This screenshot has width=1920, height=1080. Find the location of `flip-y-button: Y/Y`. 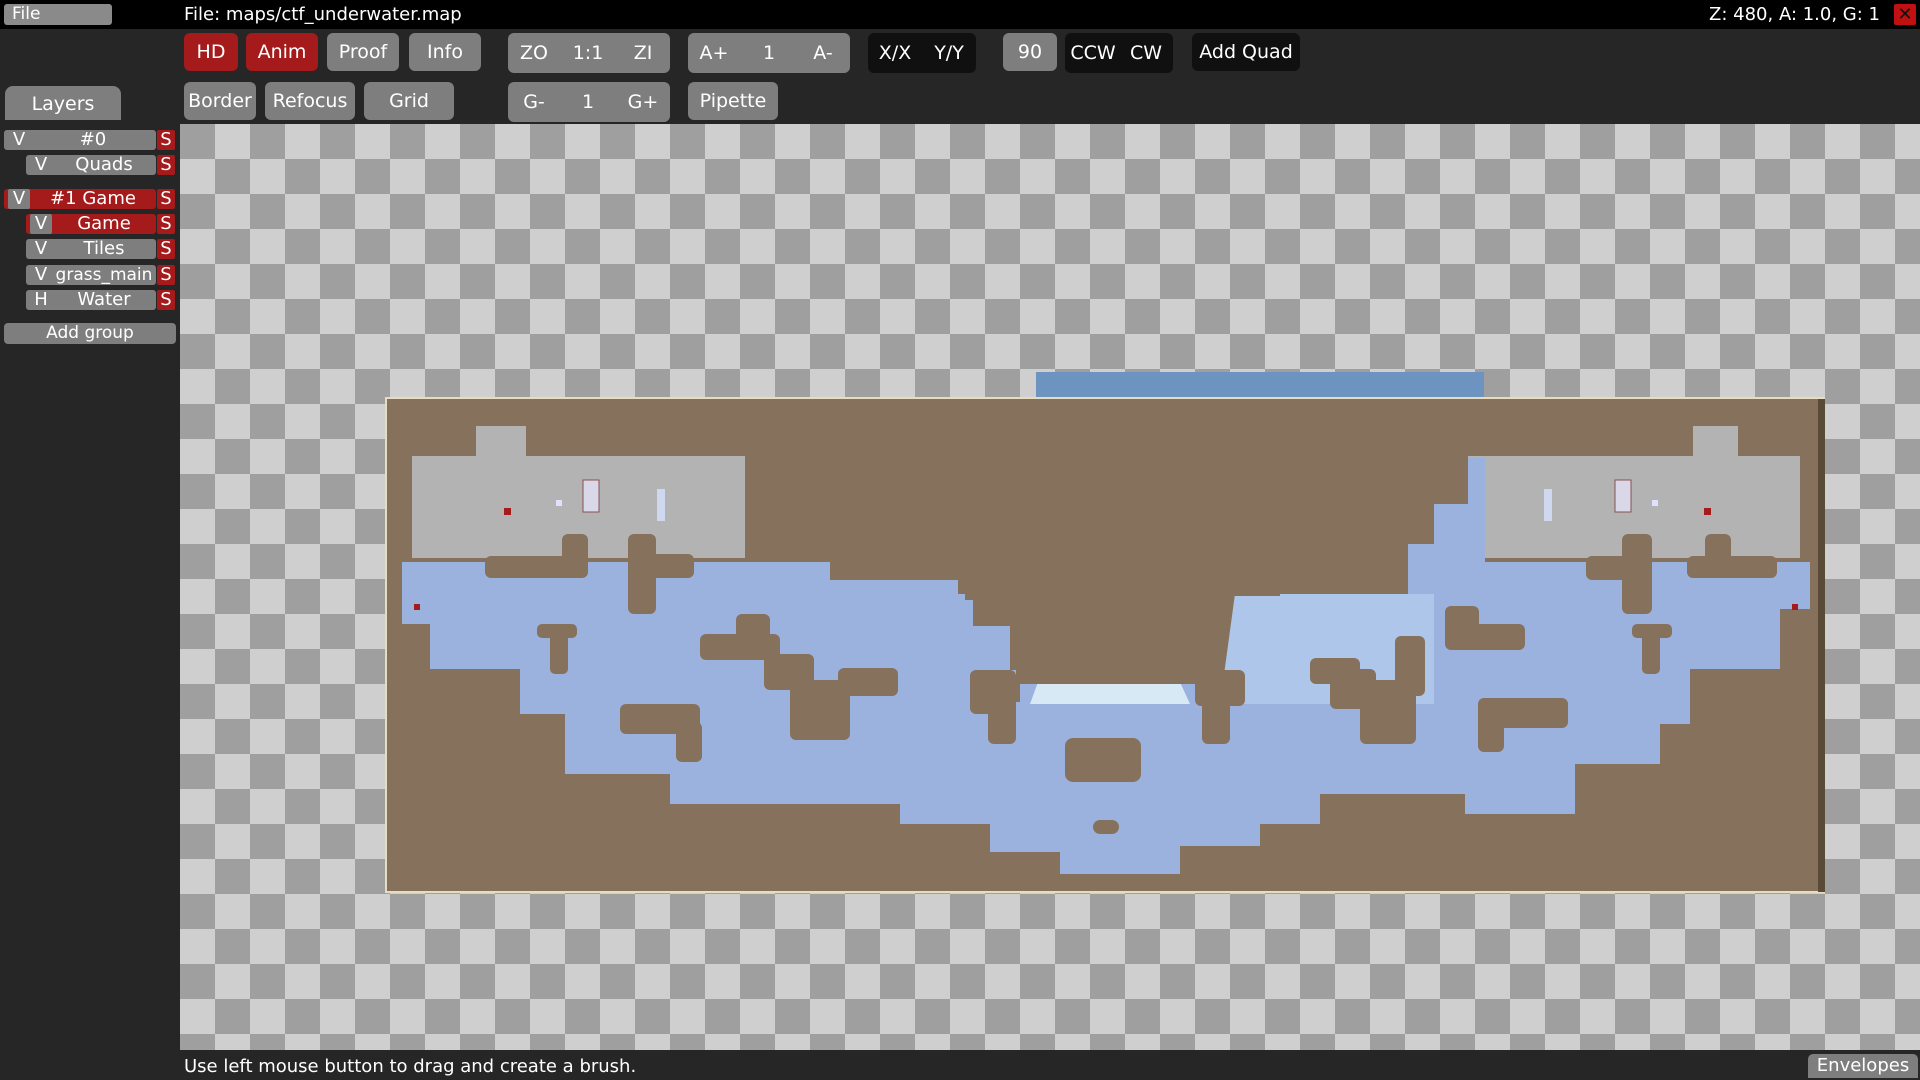

flip-y-button: Y/Y is located at coordinates (949, 53).